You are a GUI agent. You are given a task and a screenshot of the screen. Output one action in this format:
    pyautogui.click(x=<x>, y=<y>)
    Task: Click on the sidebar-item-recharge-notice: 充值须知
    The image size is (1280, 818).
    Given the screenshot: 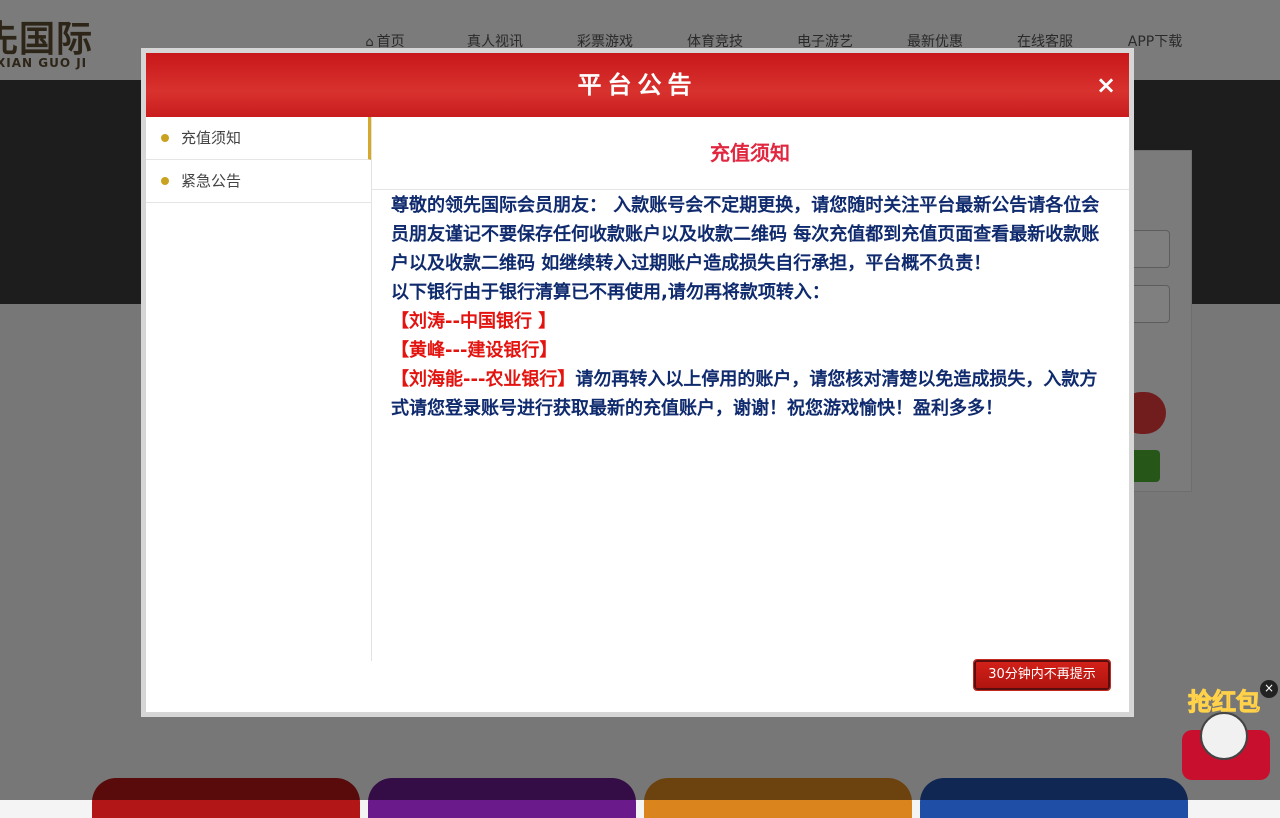 What is the action you would take?
    pyautogui.click(x=258, y=138)
    